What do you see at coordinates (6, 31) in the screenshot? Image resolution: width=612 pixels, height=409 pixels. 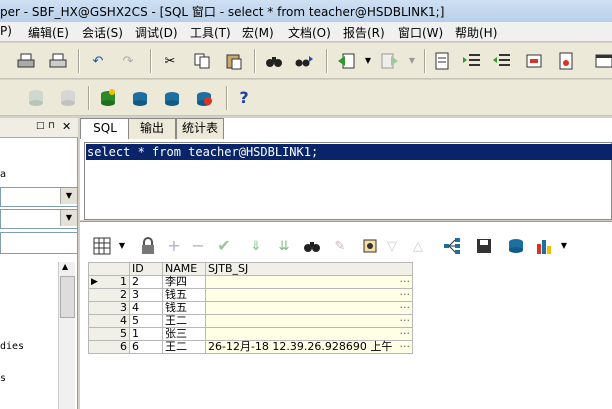 I see `menu-project: P)` at bounding box center [6, 31].